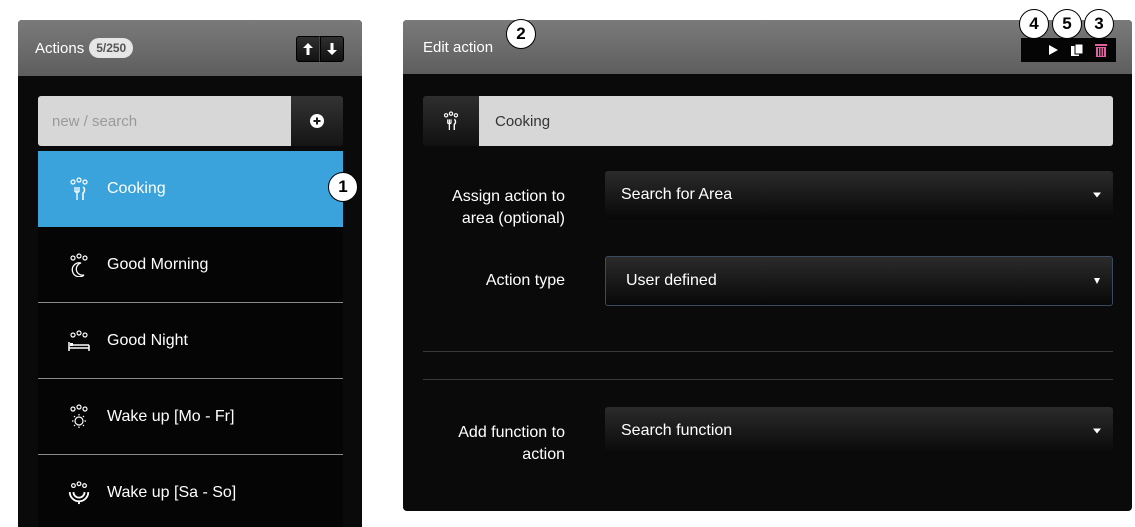  What do you see at coordinates (79, 493) in the screenshot?
I see `sunrise-icon` at bounding box center [79, 493].